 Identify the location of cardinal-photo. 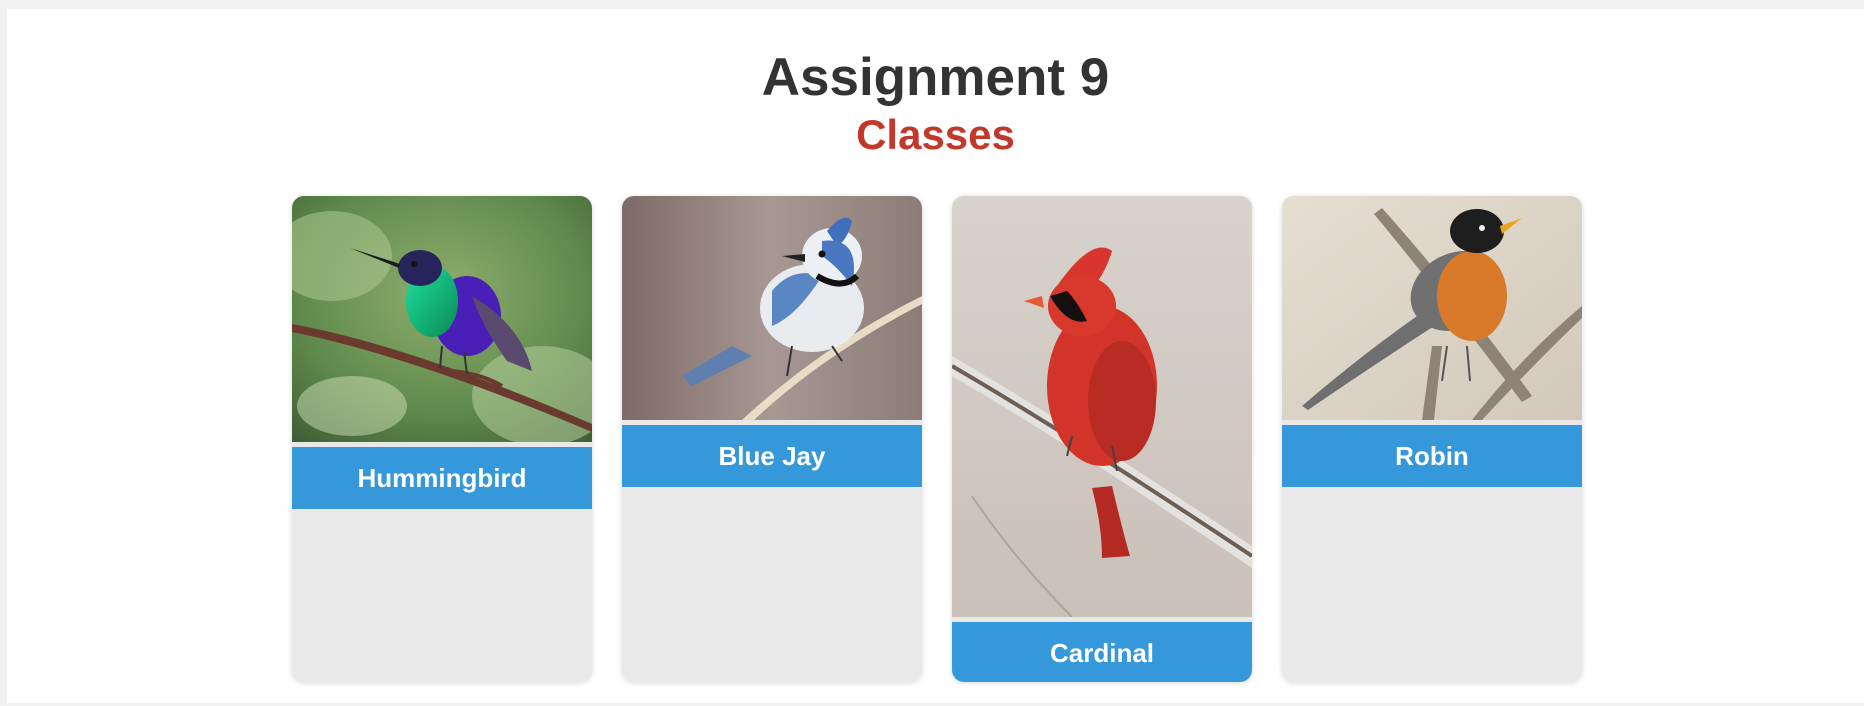
(1102, 406).